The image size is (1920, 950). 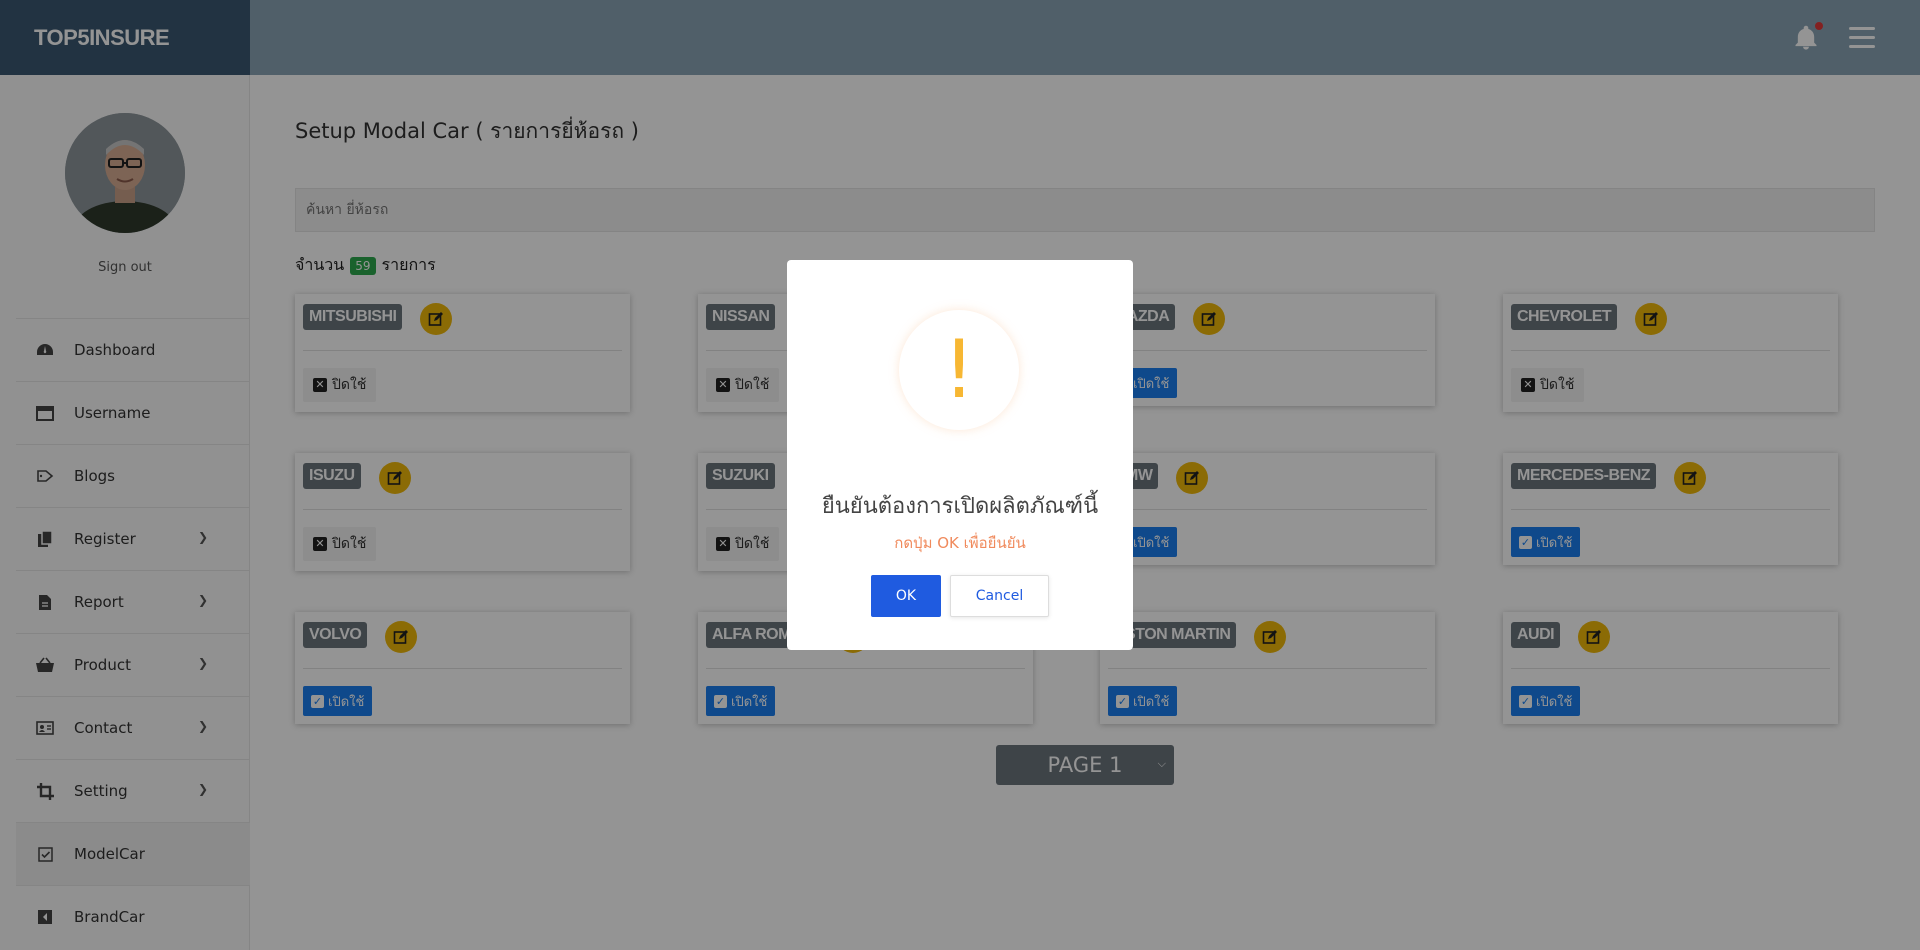 What do you see at coordinates (960, 506) in the screenshot?
I see `dialog-title: ยืนยันต้องการเปิดผลิตภัณฑ์นี้` at bounding box center [960, 506].